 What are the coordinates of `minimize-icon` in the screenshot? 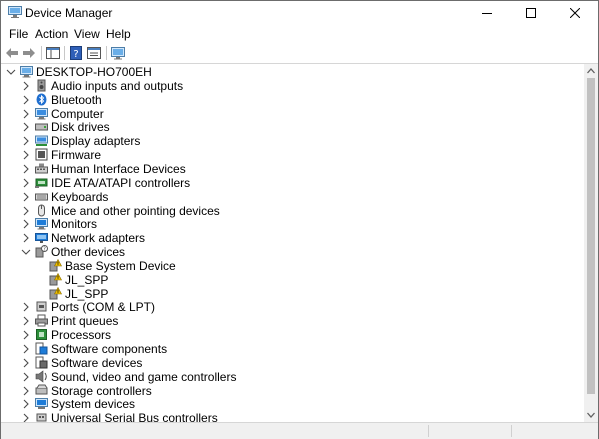 It's located at (487, 13).